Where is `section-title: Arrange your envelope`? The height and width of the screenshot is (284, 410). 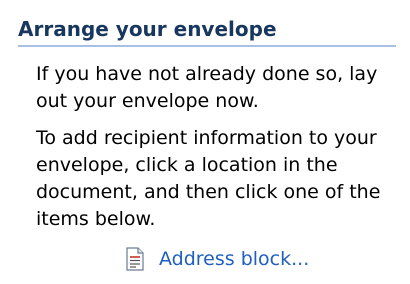 section-title: Arrange your envelope is located at coordinates (207, 32).